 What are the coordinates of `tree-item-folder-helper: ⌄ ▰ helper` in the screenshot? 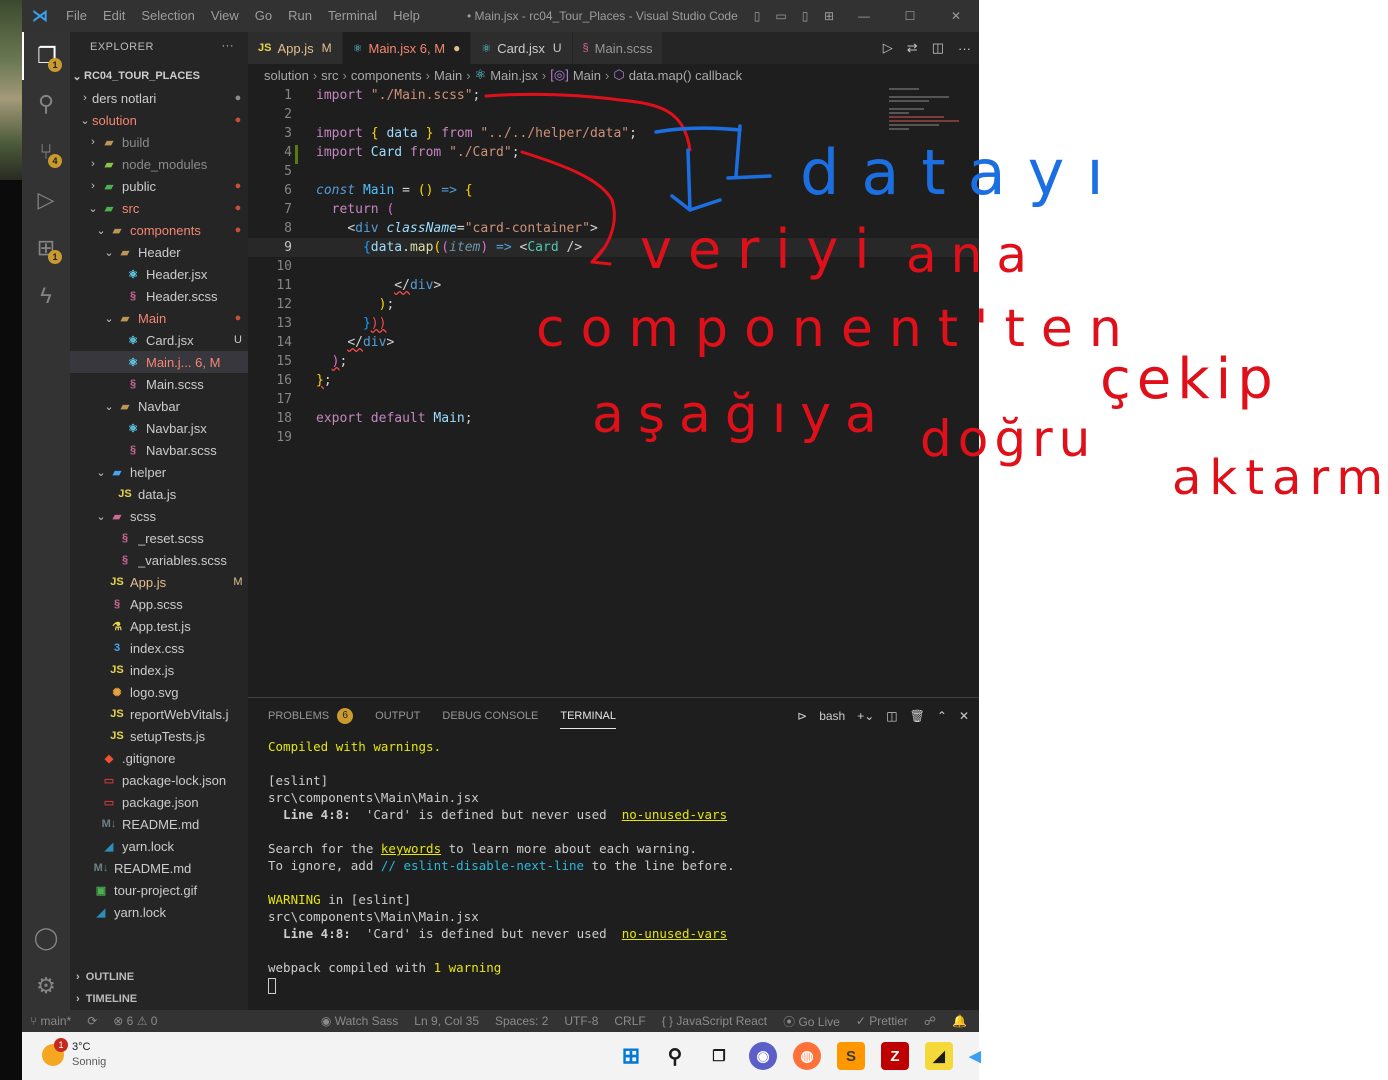 It's located at (159, 472).